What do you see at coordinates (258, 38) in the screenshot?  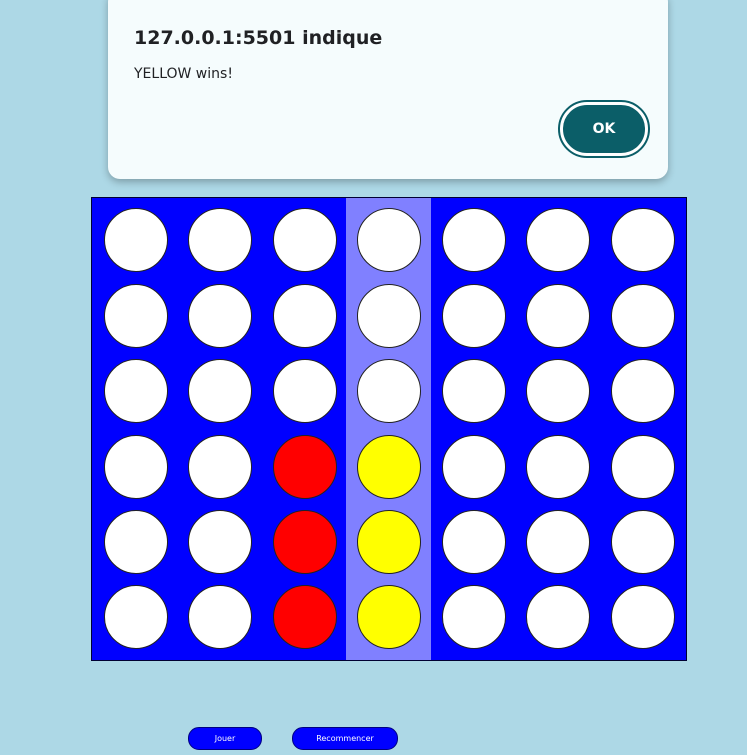 I see `dialog-title: 127.0.0.1:5501 indique` at bounding box center [258, 38].